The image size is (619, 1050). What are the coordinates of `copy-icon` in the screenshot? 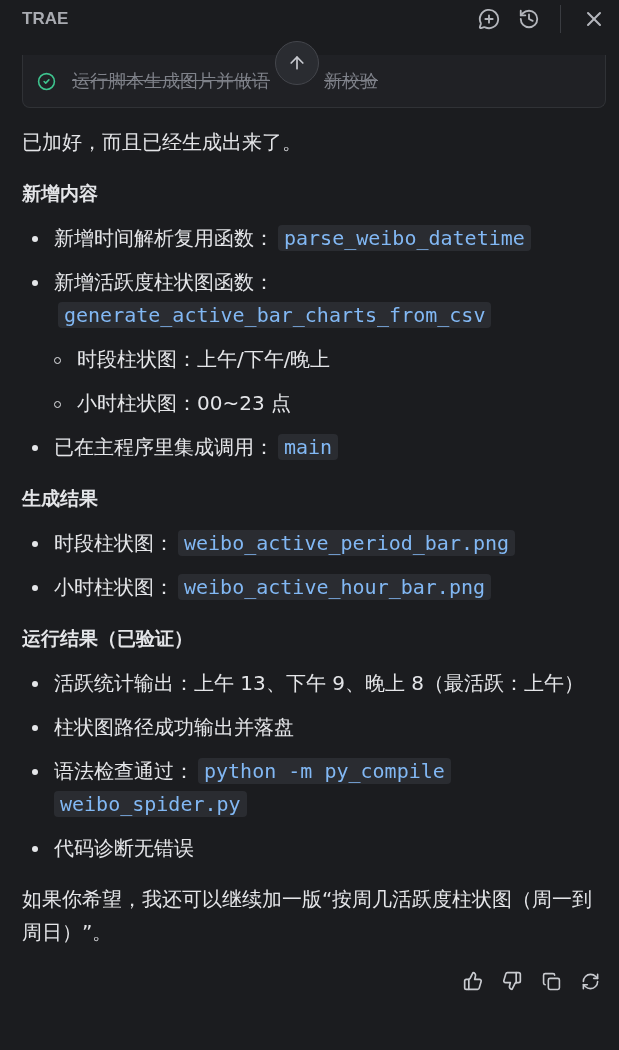 It's located at (551, 981).